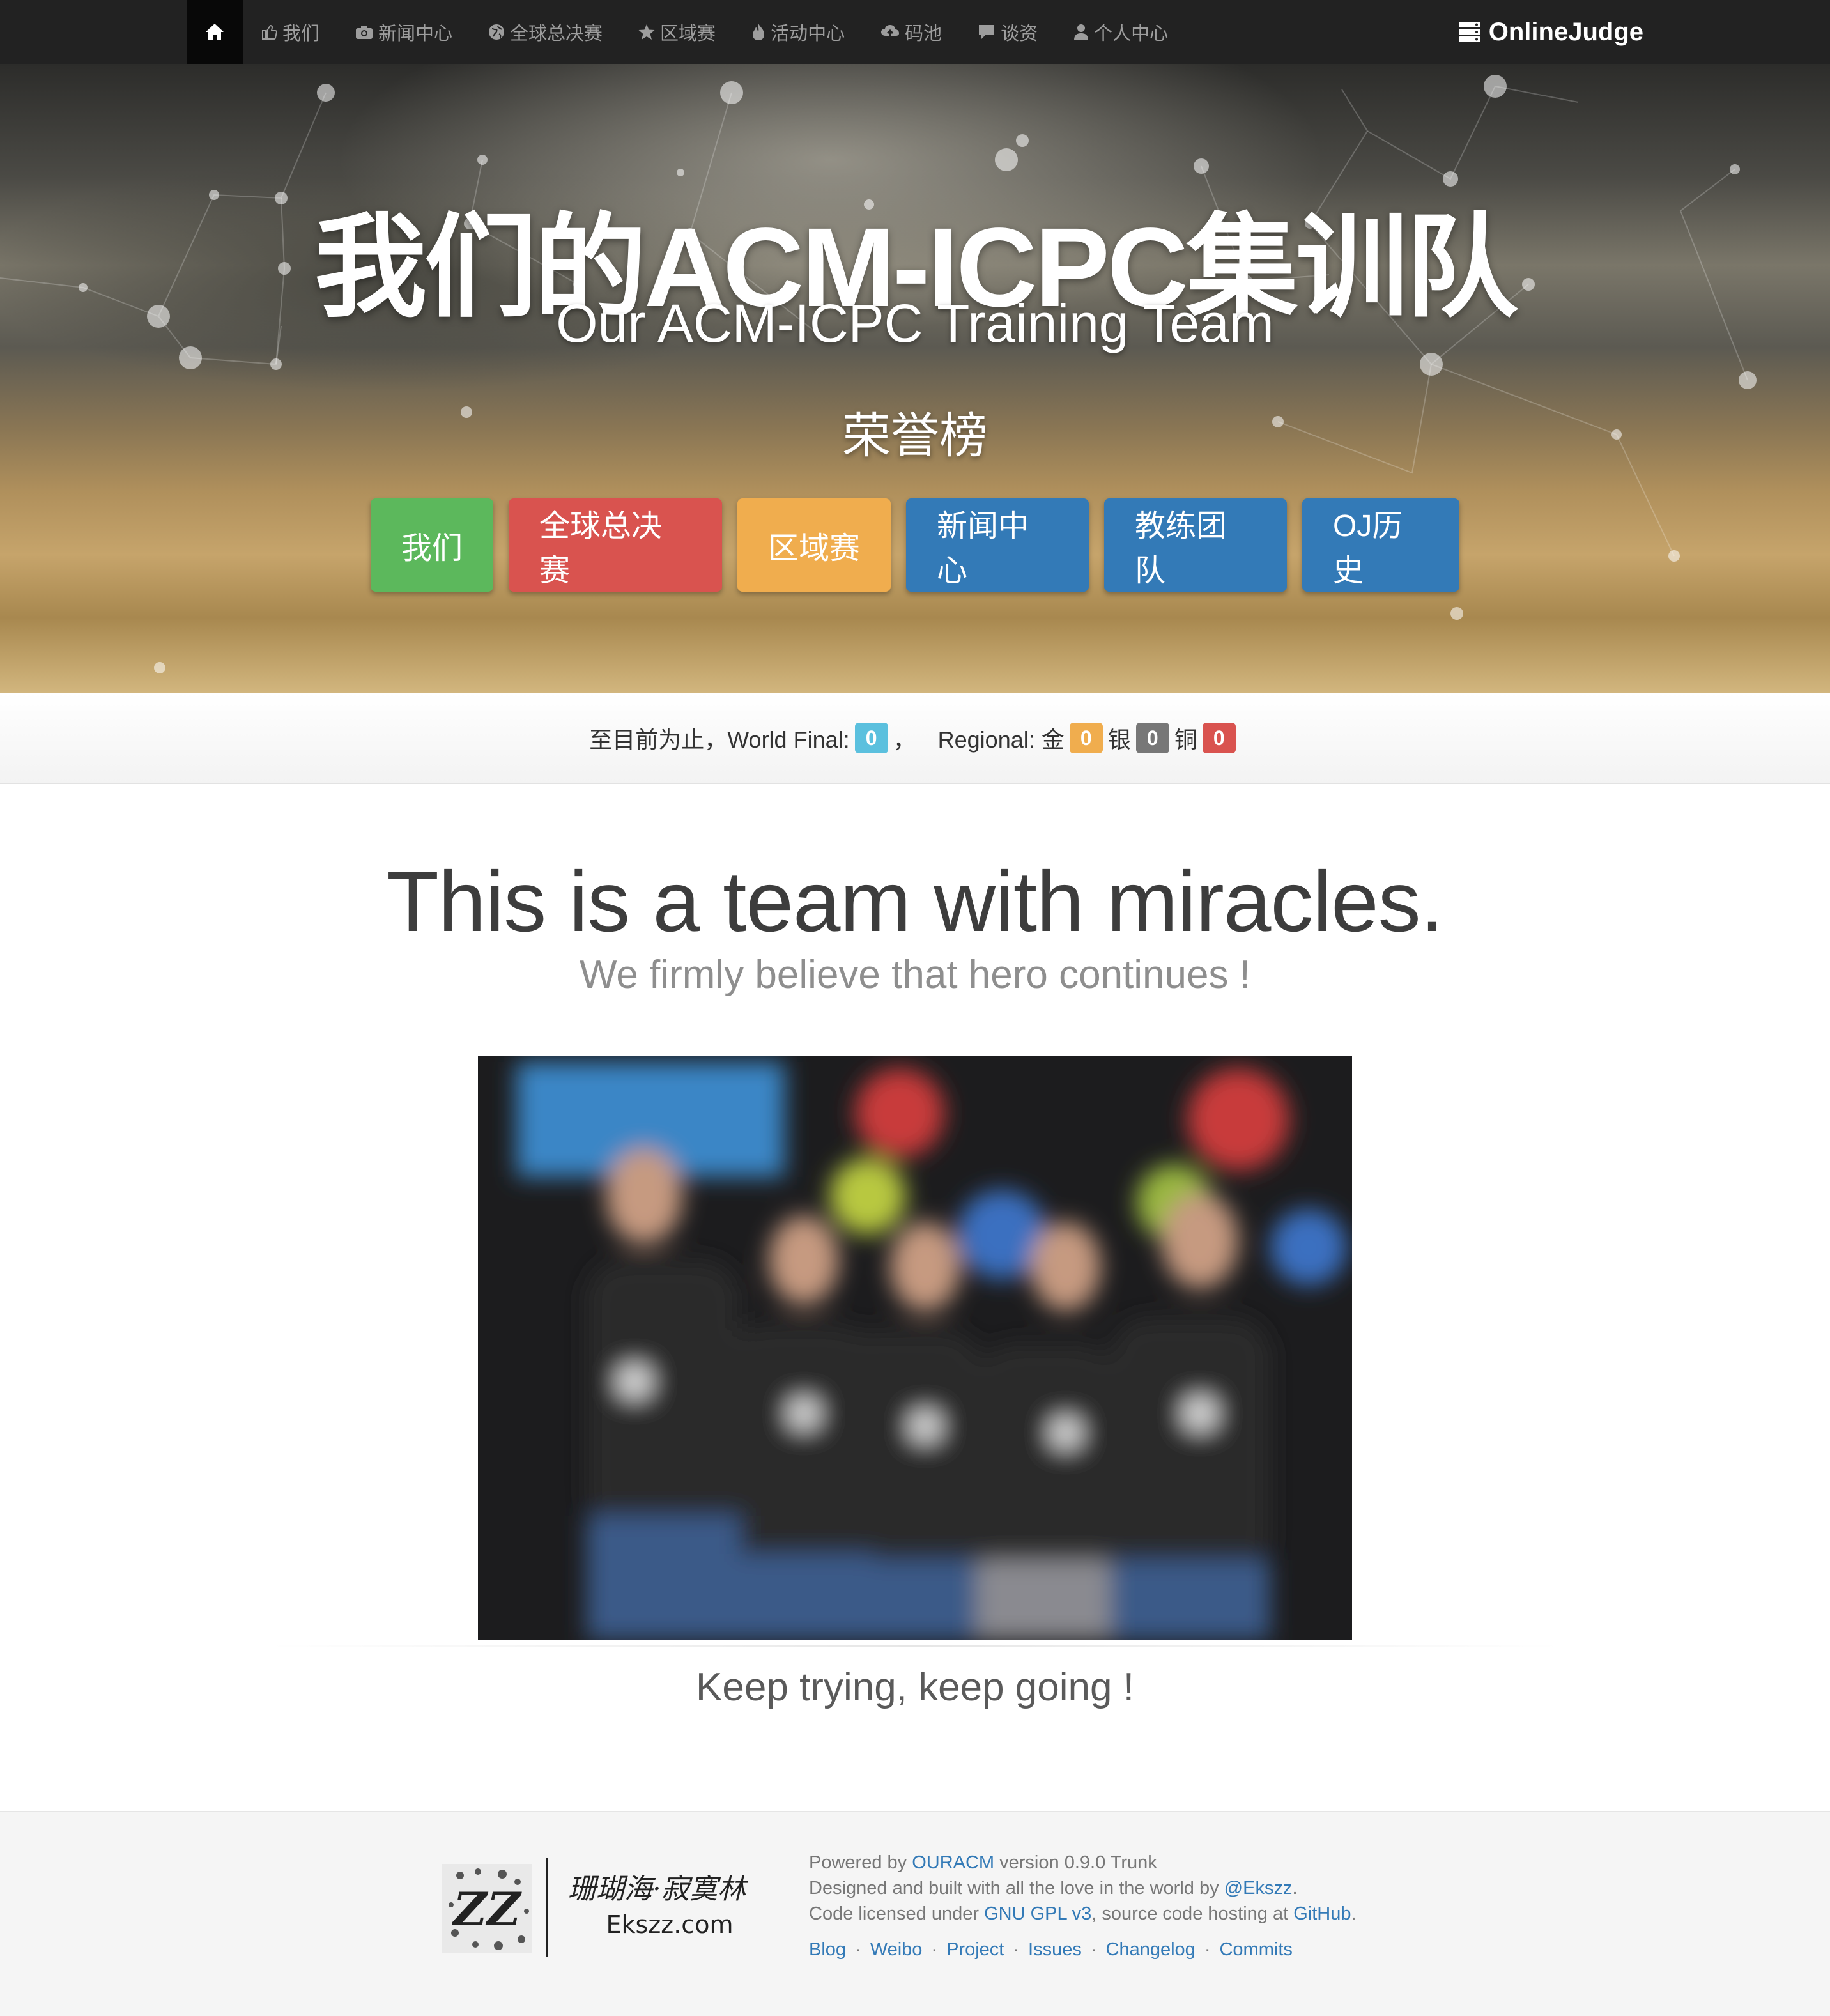 The height and width of the screenshot is (2016, 1830). I want to click on nav-item-label: 全球总决赛, so click(556, 34).